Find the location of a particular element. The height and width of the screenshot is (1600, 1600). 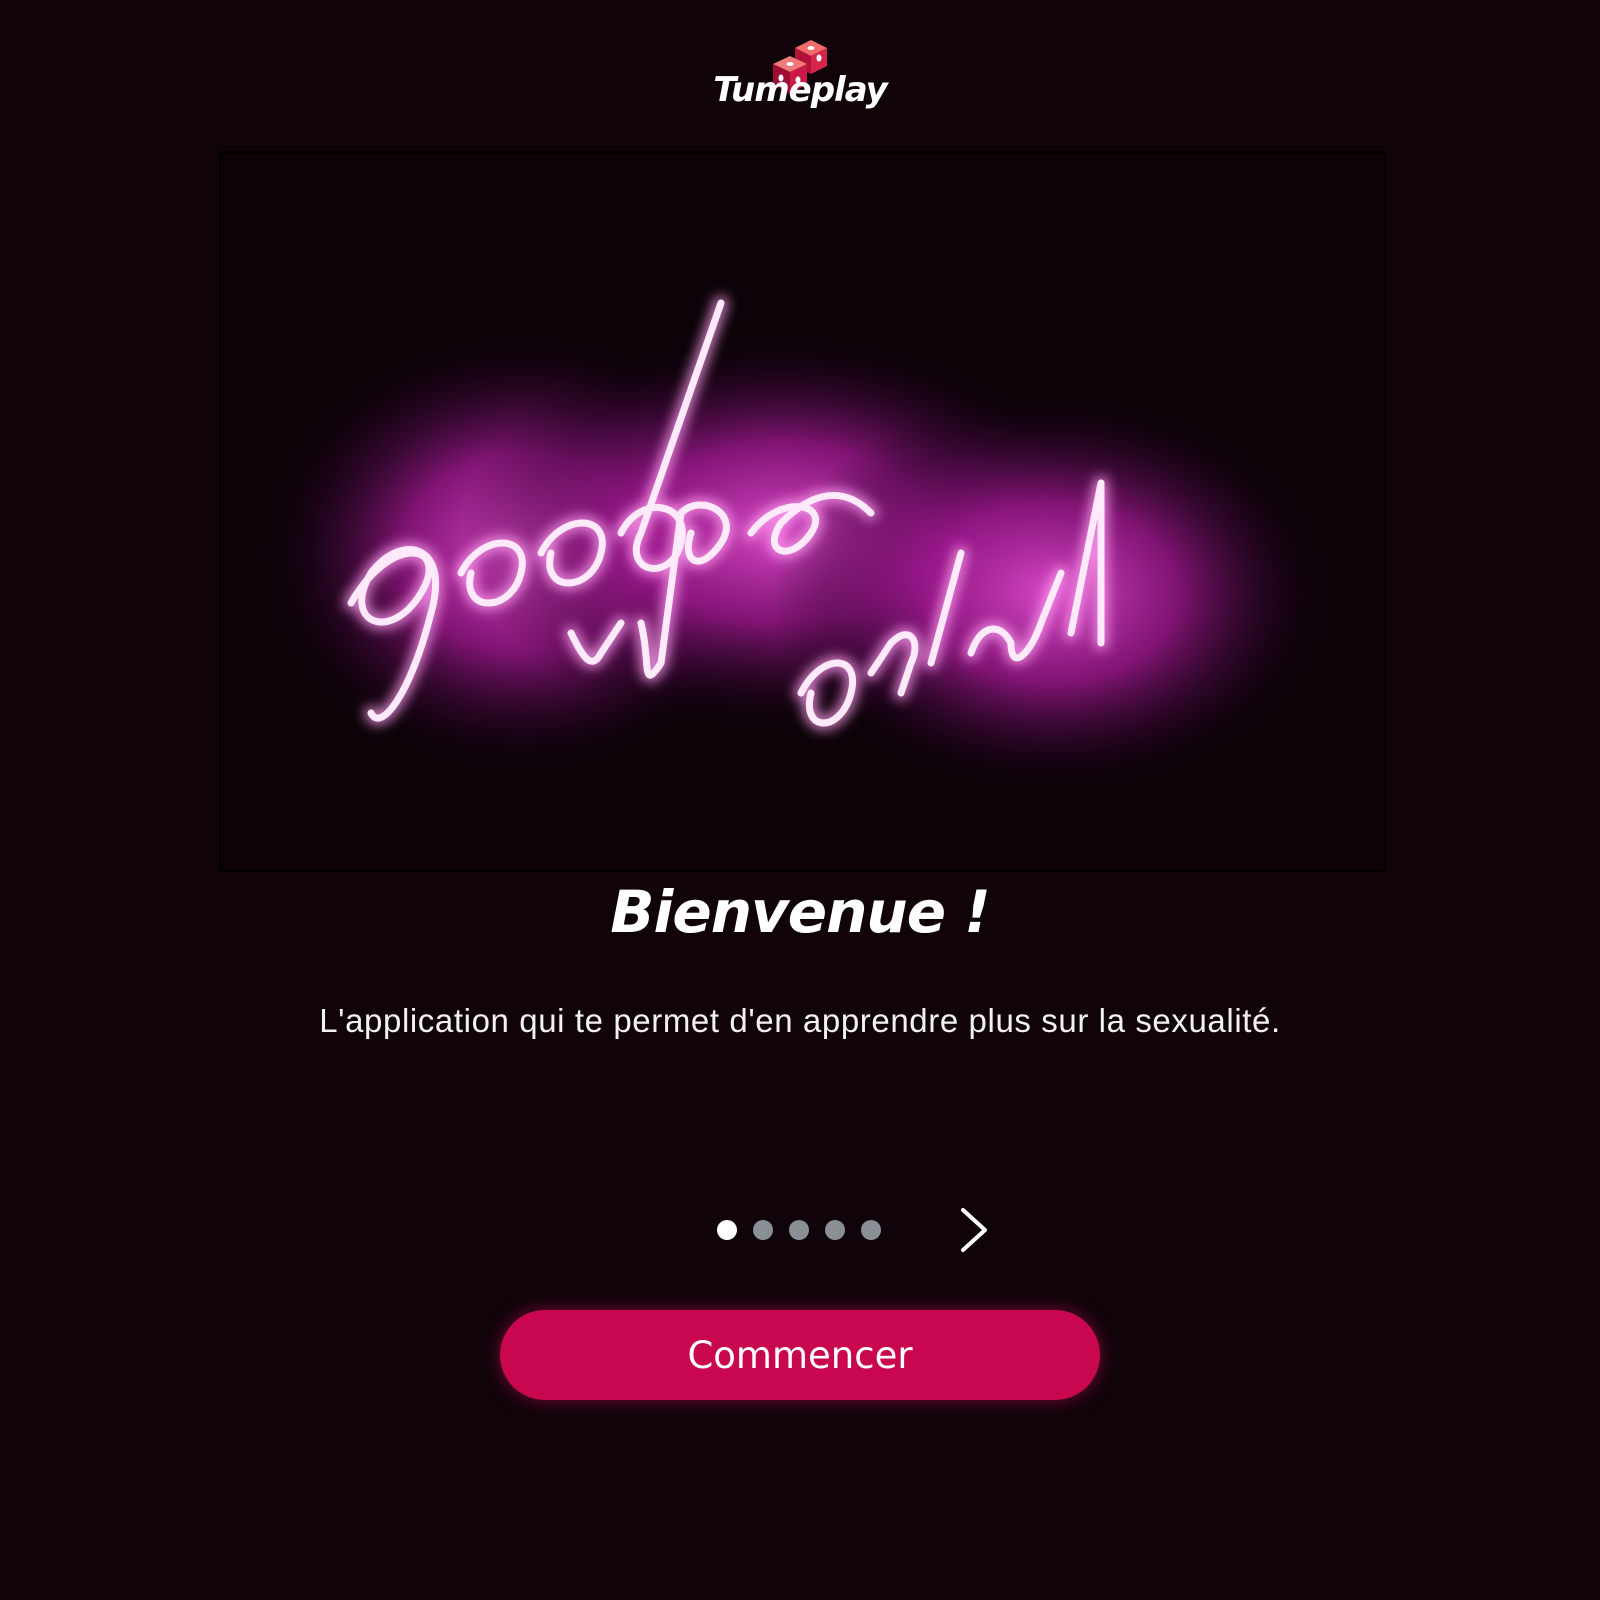

page-title: Bienvenue ! is located at coordinates (800, 912).